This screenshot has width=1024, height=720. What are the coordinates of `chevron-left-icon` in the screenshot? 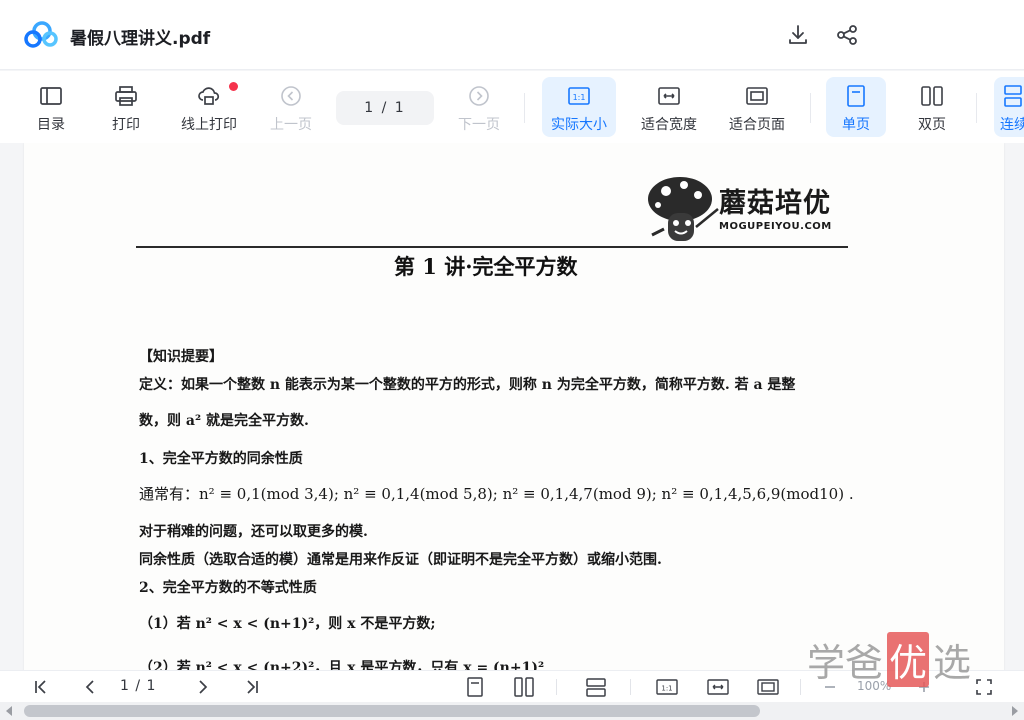 It's located at (89, 687).